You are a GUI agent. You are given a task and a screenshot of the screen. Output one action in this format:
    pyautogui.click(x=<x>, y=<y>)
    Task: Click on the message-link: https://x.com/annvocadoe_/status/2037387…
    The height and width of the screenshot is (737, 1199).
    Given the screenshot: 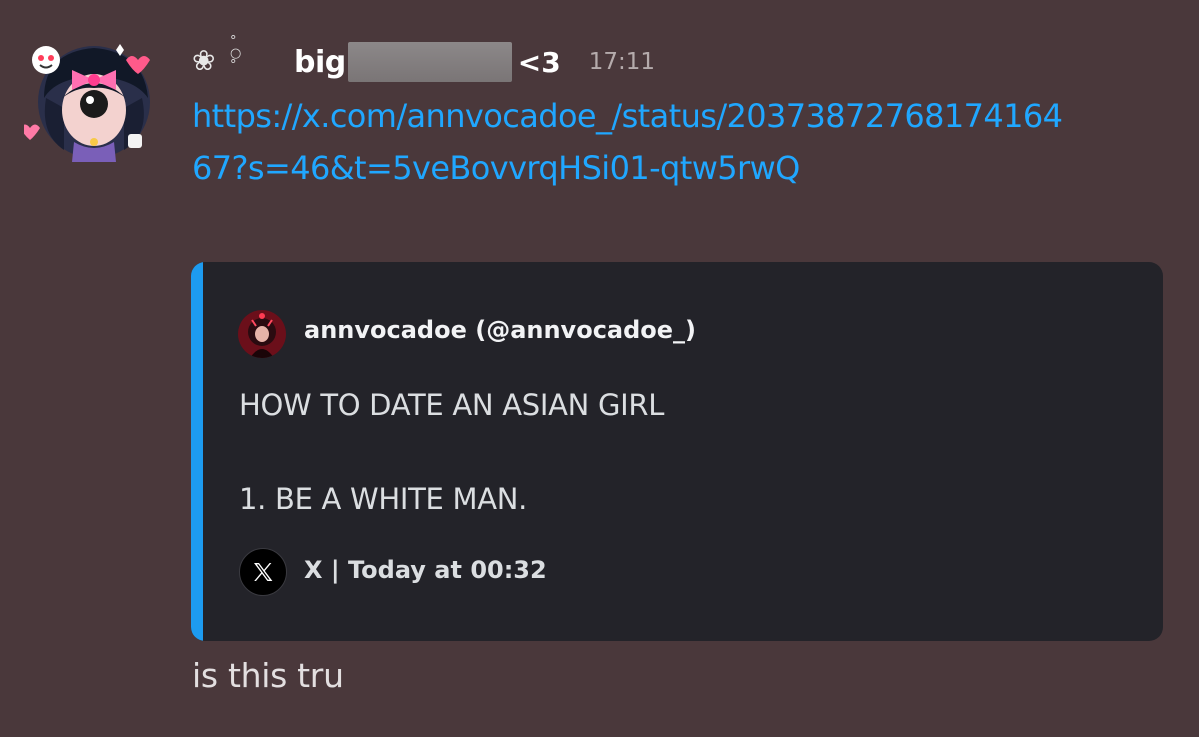 What is the action you would take?
    pyautogui.click(x=632, y=142)
    